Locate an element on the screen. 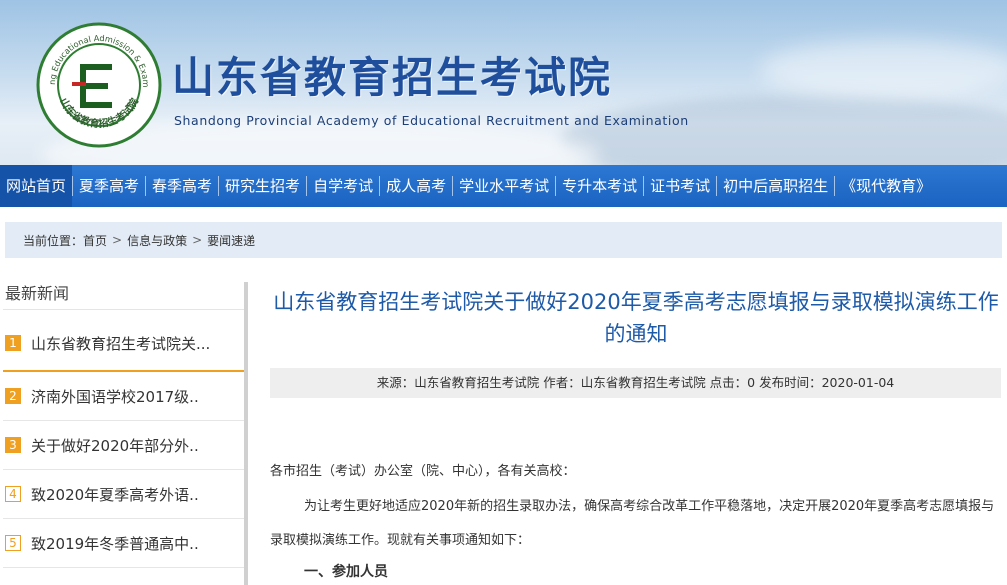 Image resolution: width=1007 pixels, height=585 pixels. article-section-heading: 一、参加人员 is located at coordinates (346, 572).